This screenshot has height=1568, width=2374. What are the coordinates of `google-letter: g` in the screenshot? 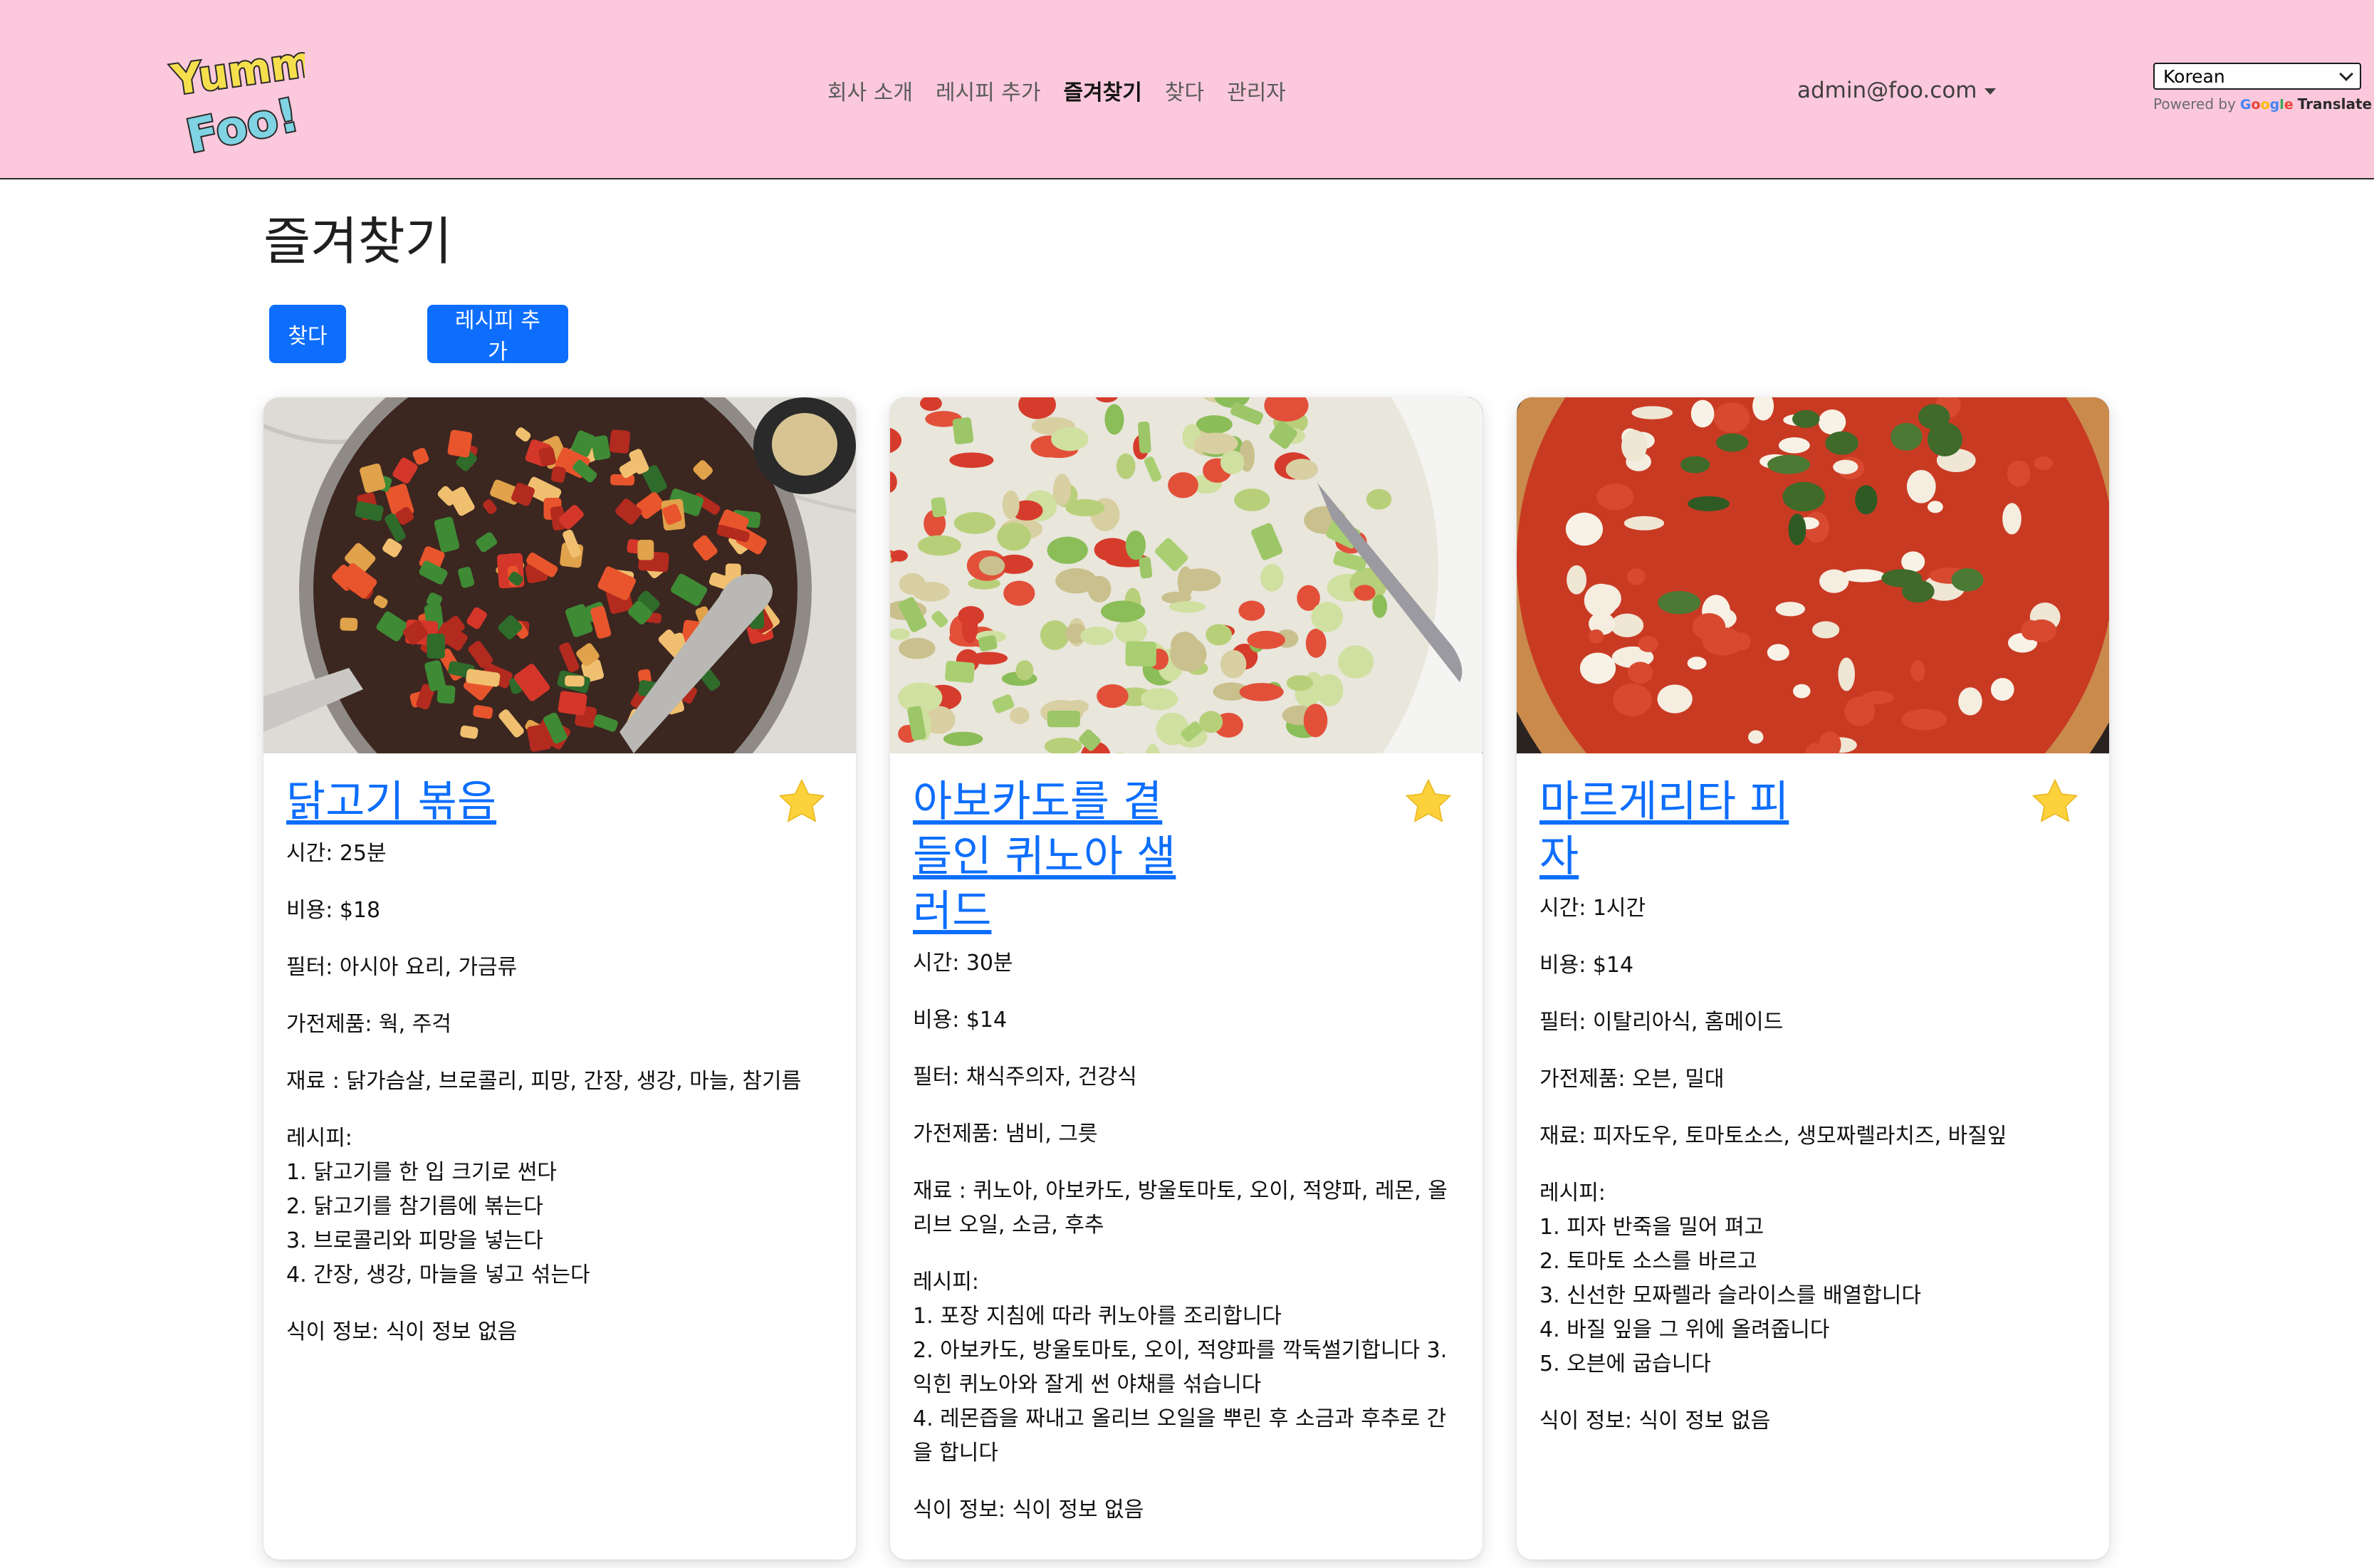 It's located at (2274, 105).